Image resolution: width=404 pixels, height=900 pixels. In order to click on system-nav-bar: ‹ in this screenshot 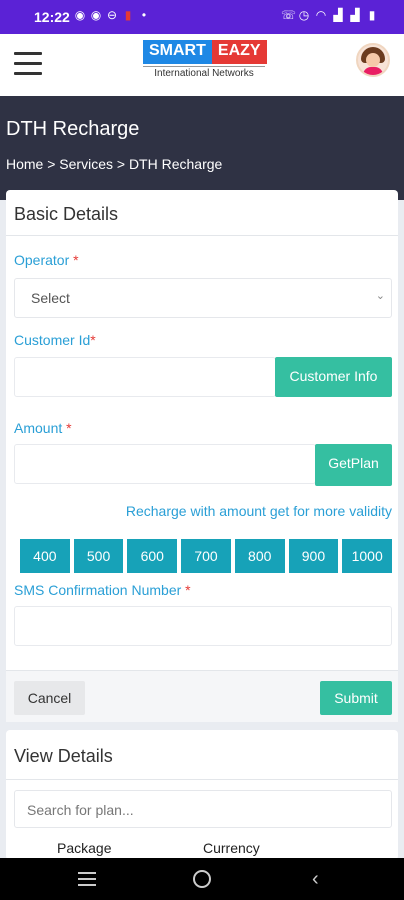, I will do `click(202, 879)`.